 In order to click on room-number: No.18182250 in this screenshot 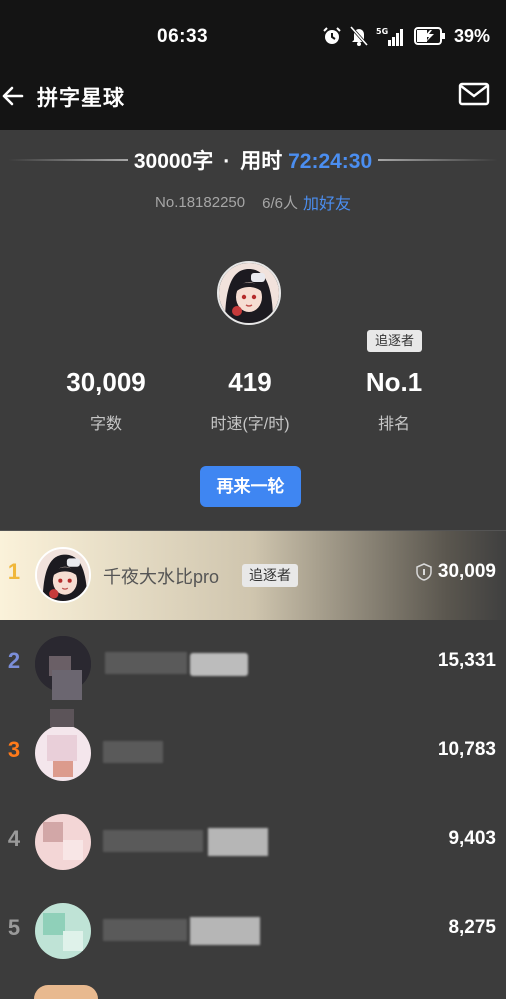, I will do `click(200, 202)`.